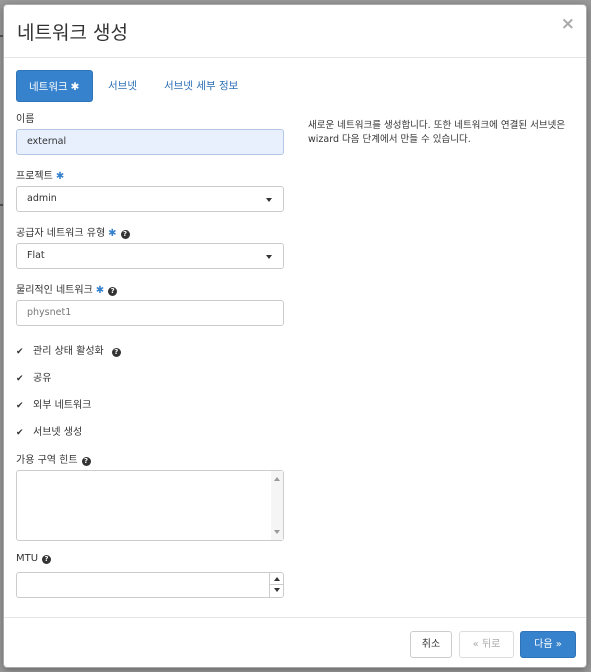 Image resolution: width=591 pixels, height=672 pixels. I want to click on create-subnet-label: 서브넷 생성, so click(58, 432).